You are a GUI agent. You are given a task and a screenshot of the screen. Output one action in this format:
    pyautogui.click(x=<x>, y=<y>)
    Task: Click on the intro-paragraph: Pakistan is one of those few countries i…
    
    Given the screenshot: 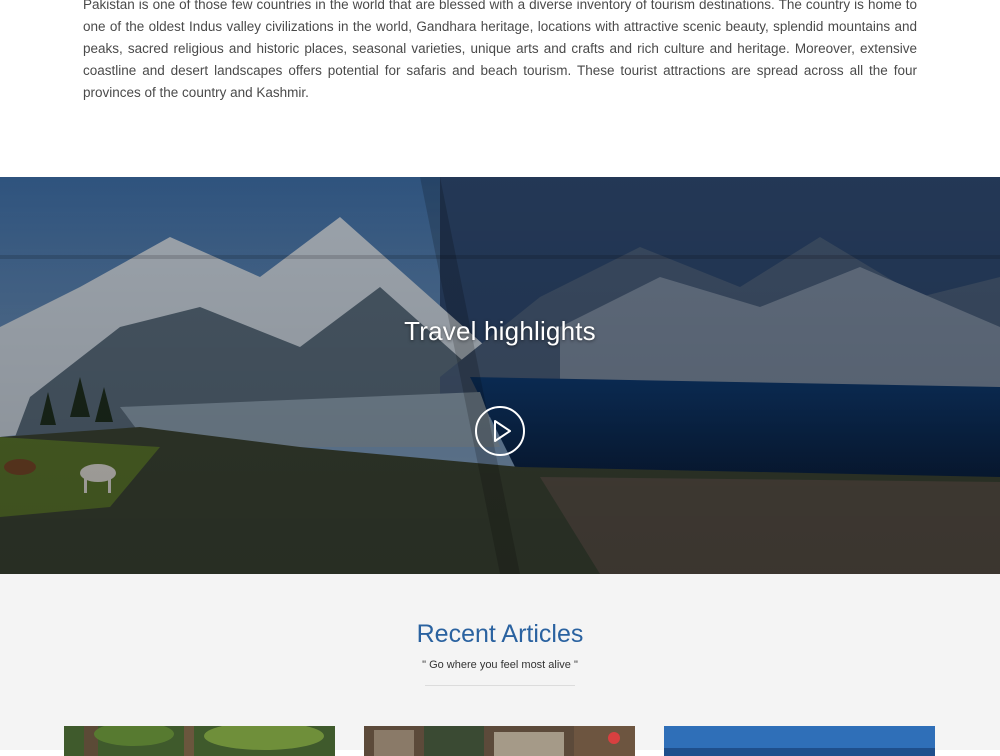 What is the action you would take?
    pyautogui.click(x=500, y=50)
    